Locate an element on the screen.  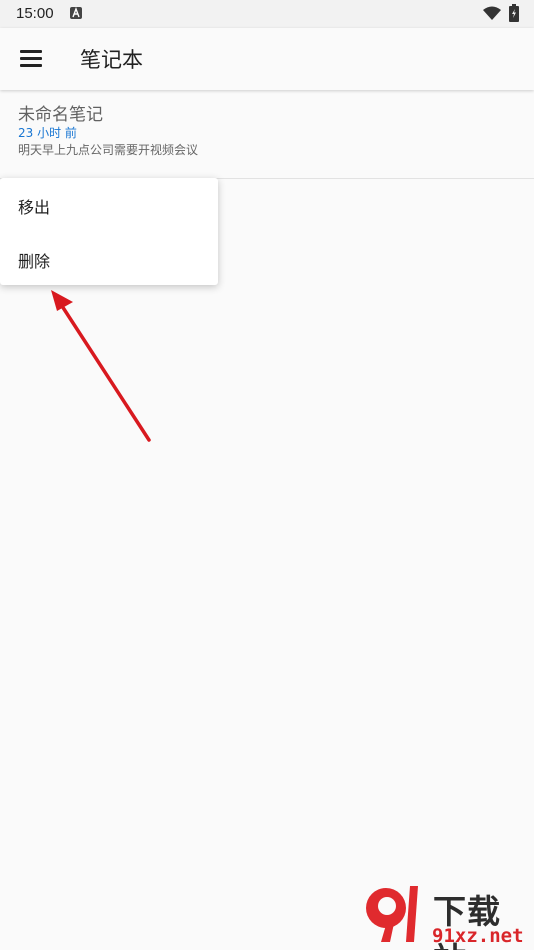
context-menu: 移出 删除 is located at coordinates (109, 231).